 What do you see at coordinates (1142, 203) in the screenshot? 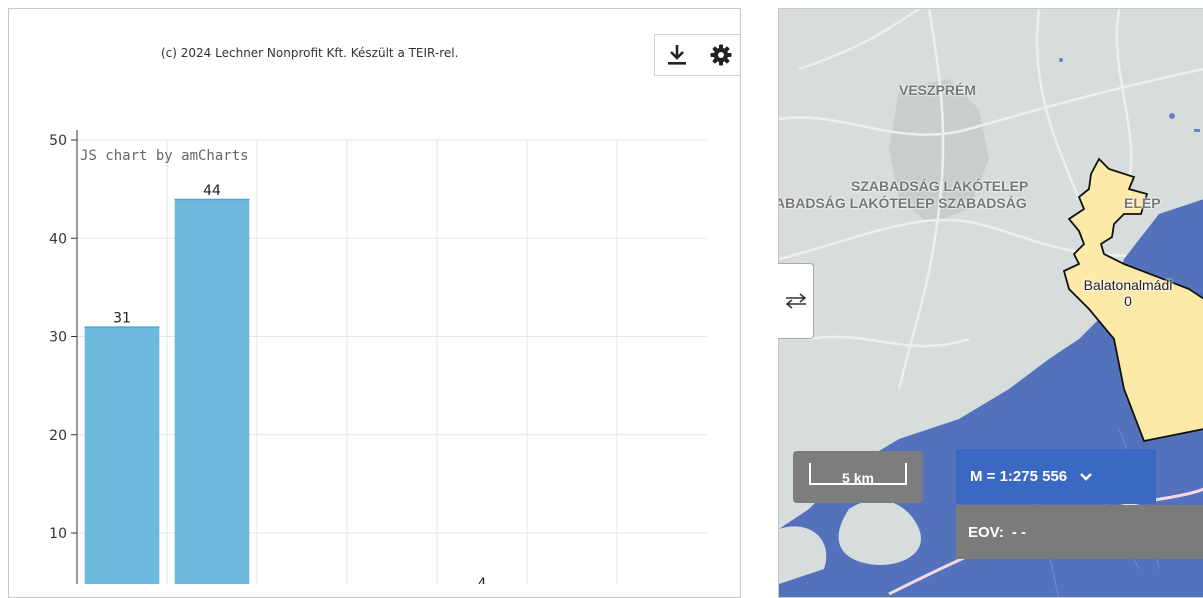
I see `map-label-district: ELEP` at bounding box center [1142, 203].